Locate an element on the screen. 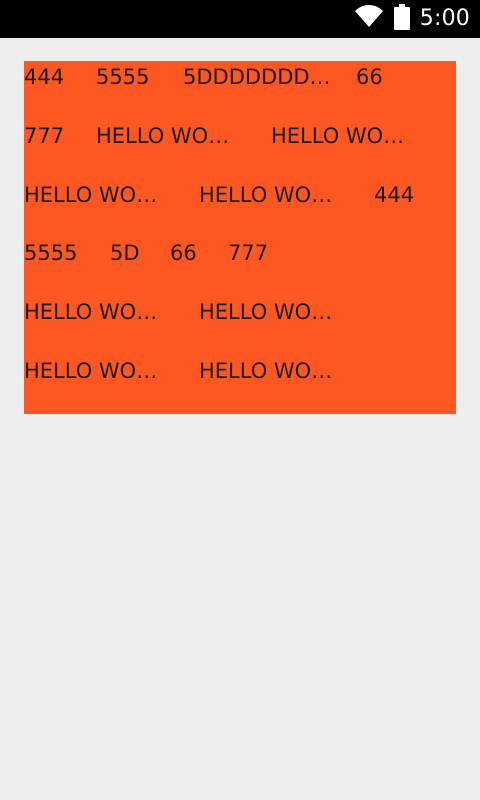  chip: 5D is located at coordinates (125, 253).